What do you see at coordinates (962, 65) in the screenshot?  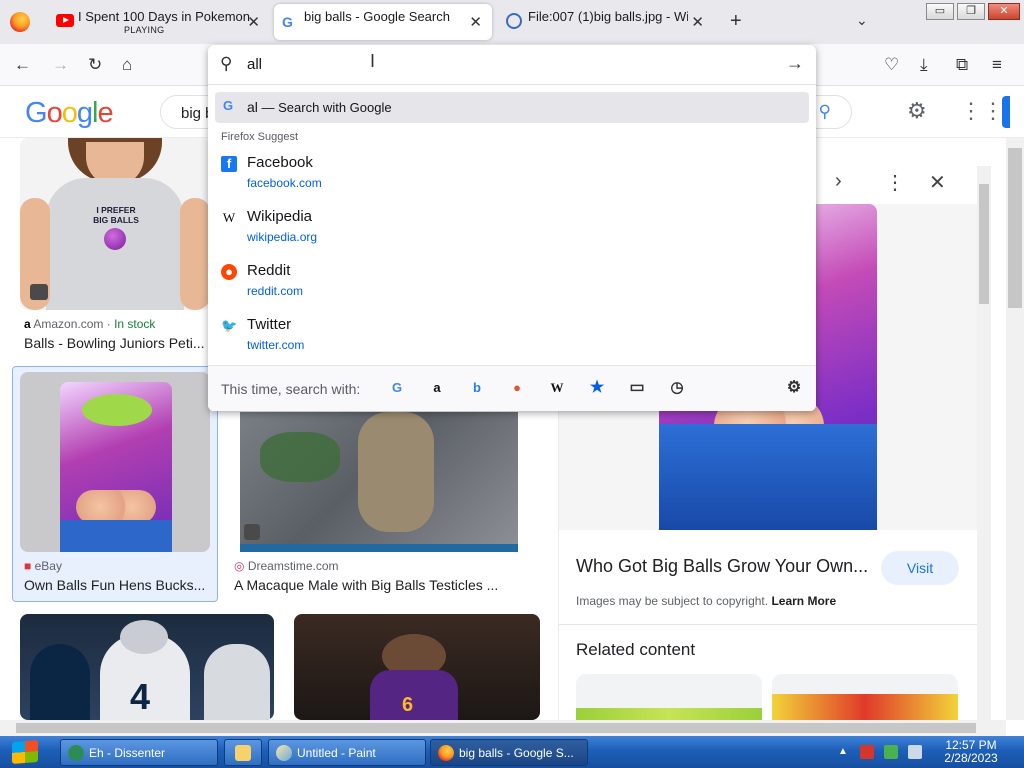 I see `extensions-icon: ⧉` at bounding box center [962, 65].